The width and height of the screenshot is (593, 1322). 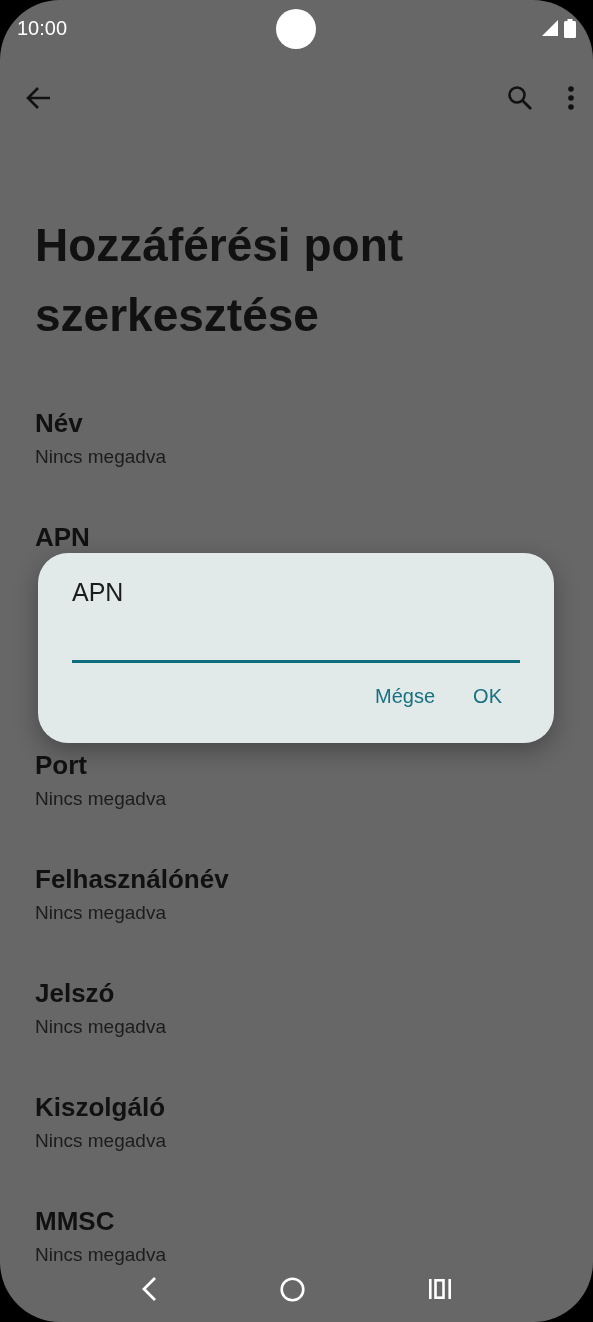 I want to click on setting-title: APN, so click(x=296, y=537).